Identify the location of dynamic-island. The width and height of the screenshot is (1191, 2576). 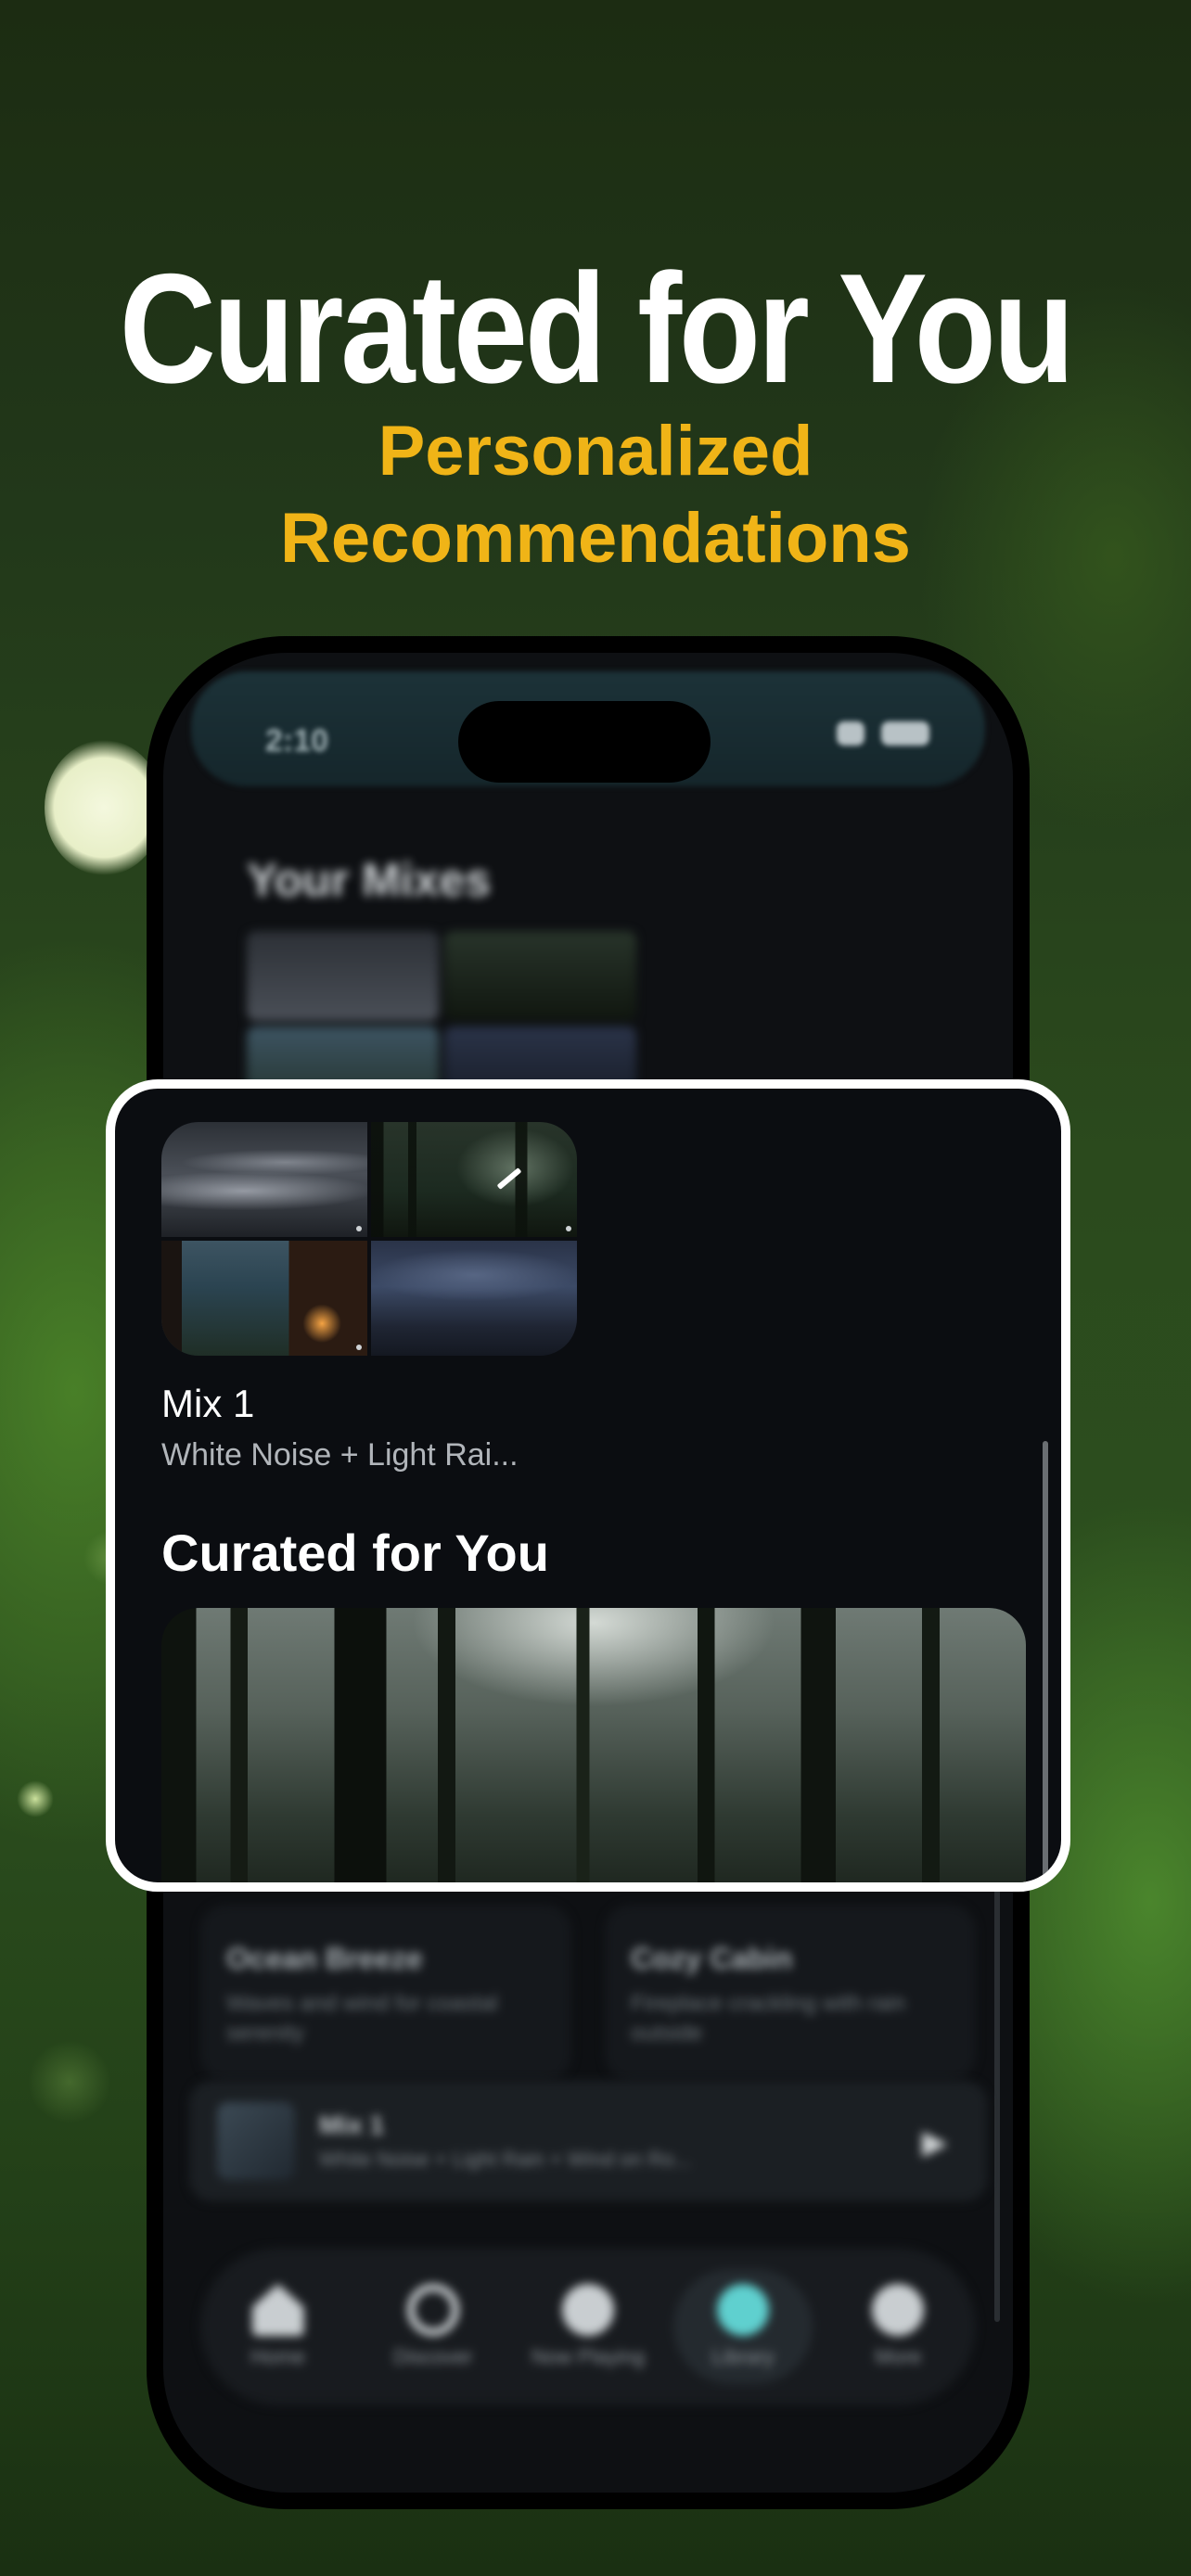
(584, 742).